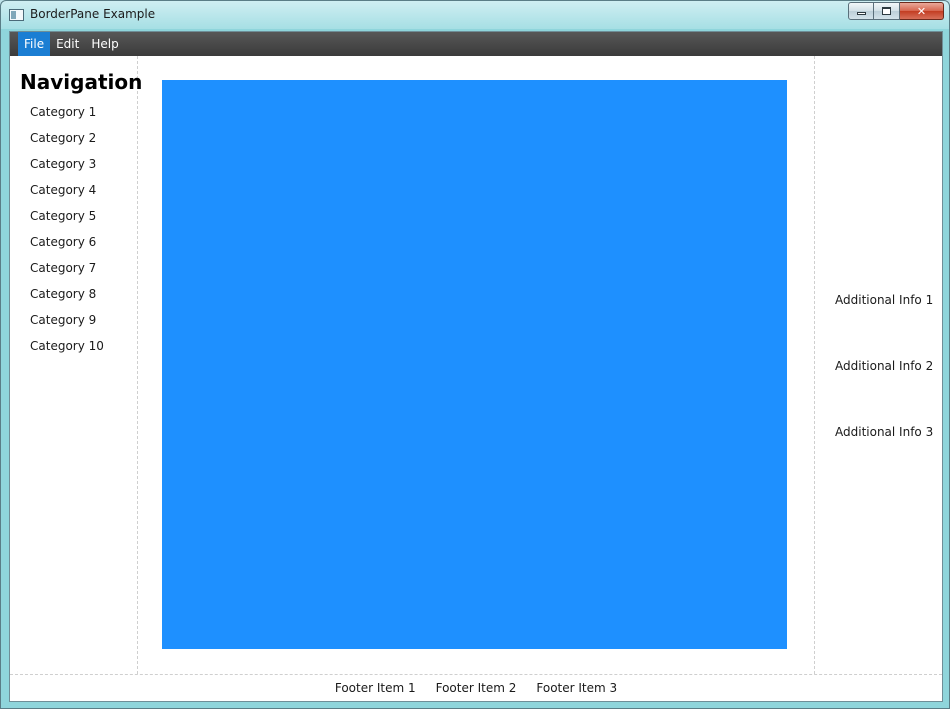 Image resolution: width=950 pixels, height=709 pixels. What do you see at coordinates (67, 117) in the screenshot?
I see `nav-item-category-1: Category 1` at bounding box center [67, 117].